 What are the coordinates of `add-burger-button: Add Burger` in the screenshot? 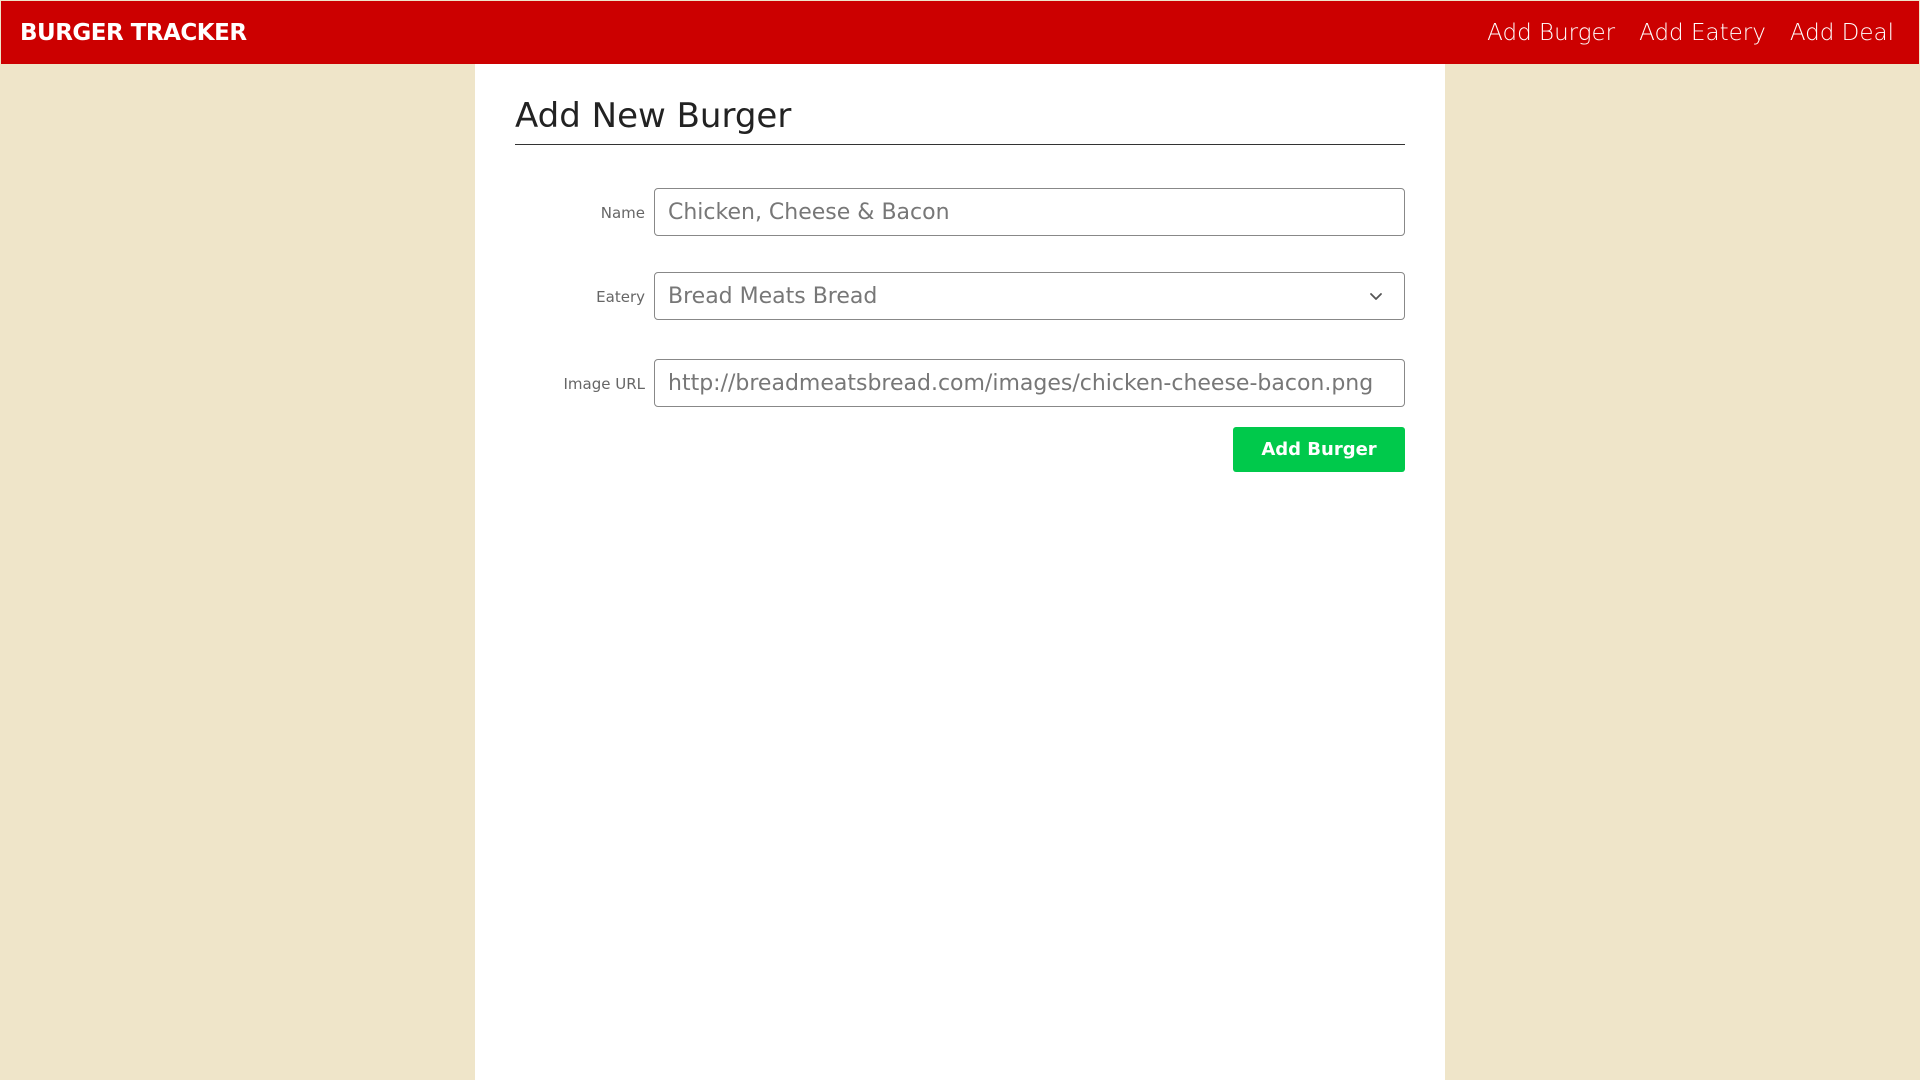 It's located at (1319, 449).